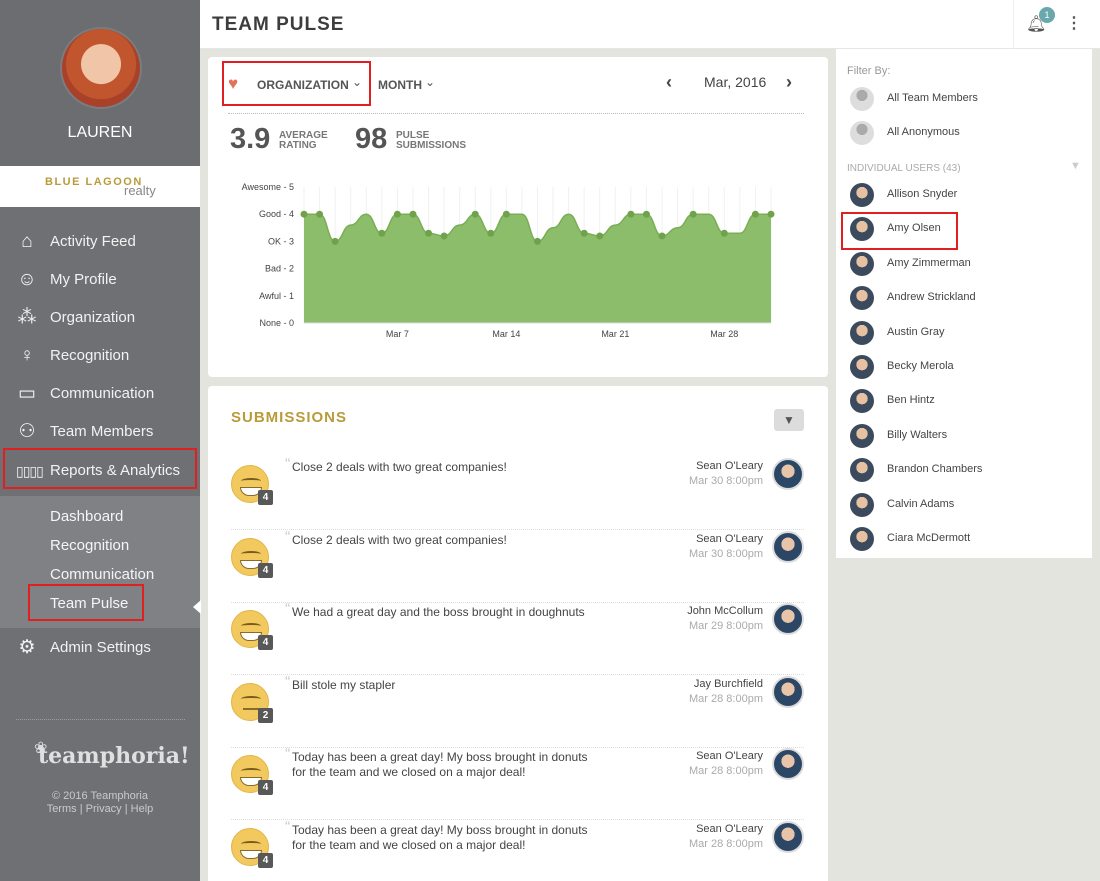 The width and height of the screenshot is (1100, 881). I want to click on user-name: Ben Hintz, so click(911, 400).